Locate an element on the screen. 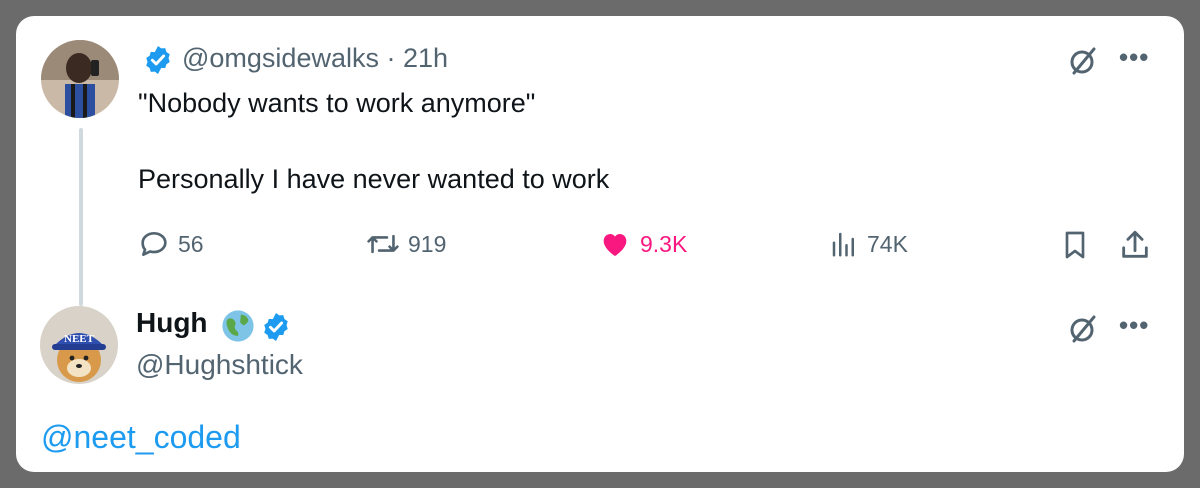 The image size is (1200, 488). tweet-text-line2: Personally I have never wanted to work is located at coordinates (374, 179).